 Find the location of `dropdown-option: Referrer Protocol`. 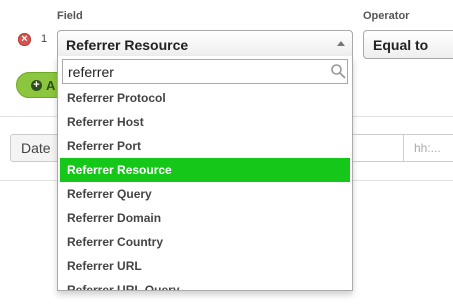

dropdown-option: Referrer Protocol is located at coordinates (205, 98).